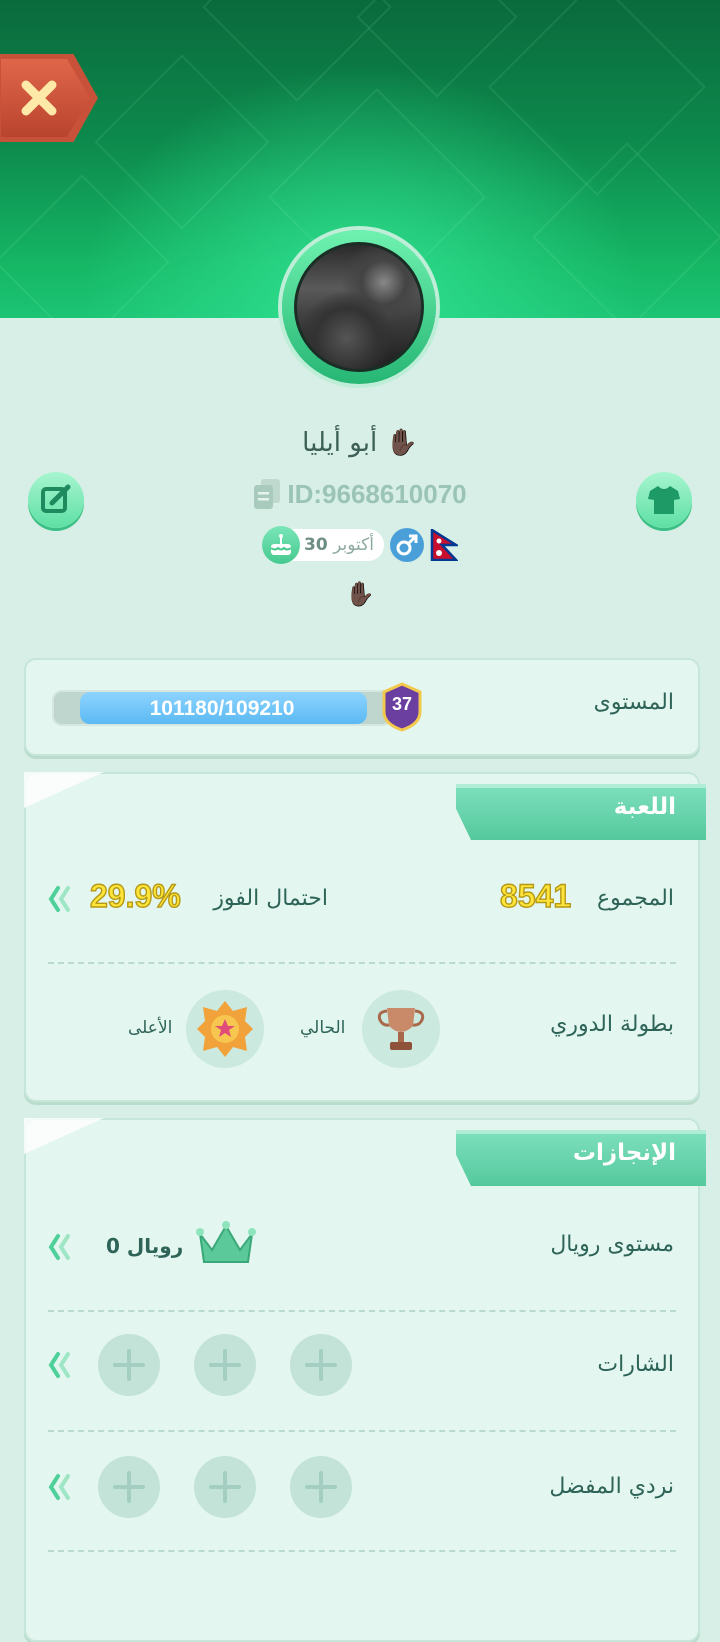  Describe the element at coordinates (340, 443) in the screenshot. I see `user-name-text: أبو أيليا` at that location.